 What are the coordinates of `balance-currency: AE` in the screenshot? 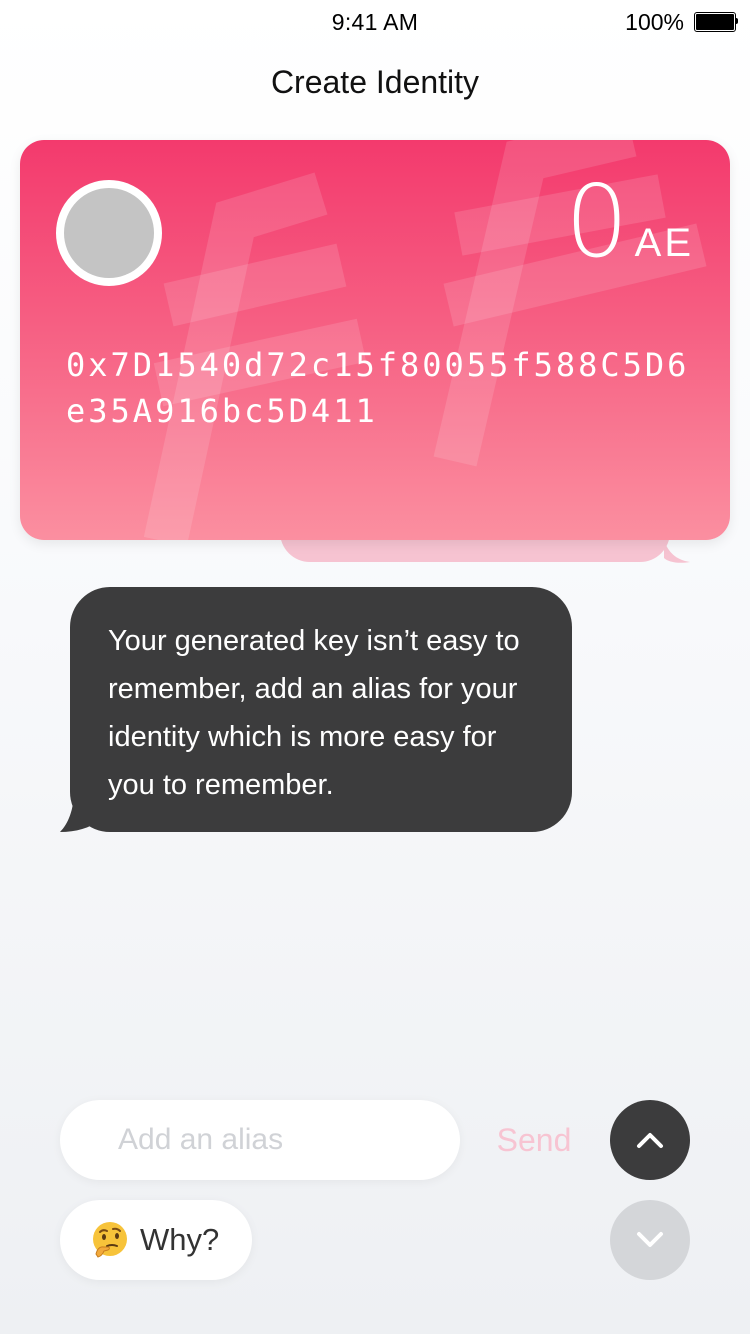 It's located at (664, 243).